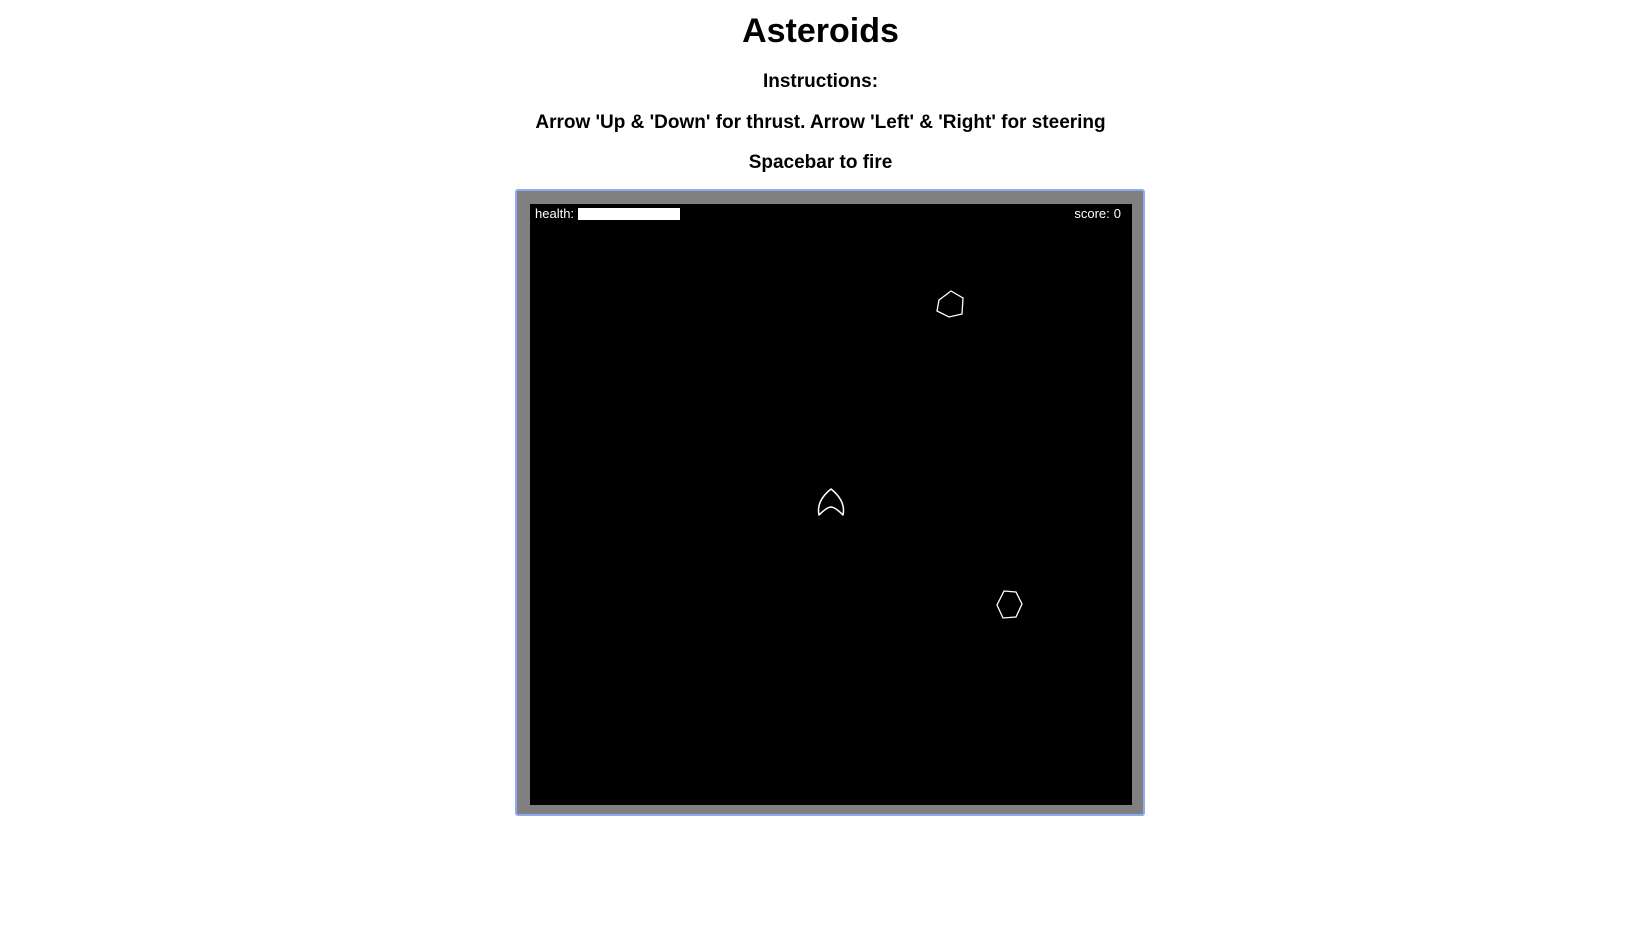 This screenshot has height=935, width=1641. I want to click on health-bar-fill, so click(629, 214).